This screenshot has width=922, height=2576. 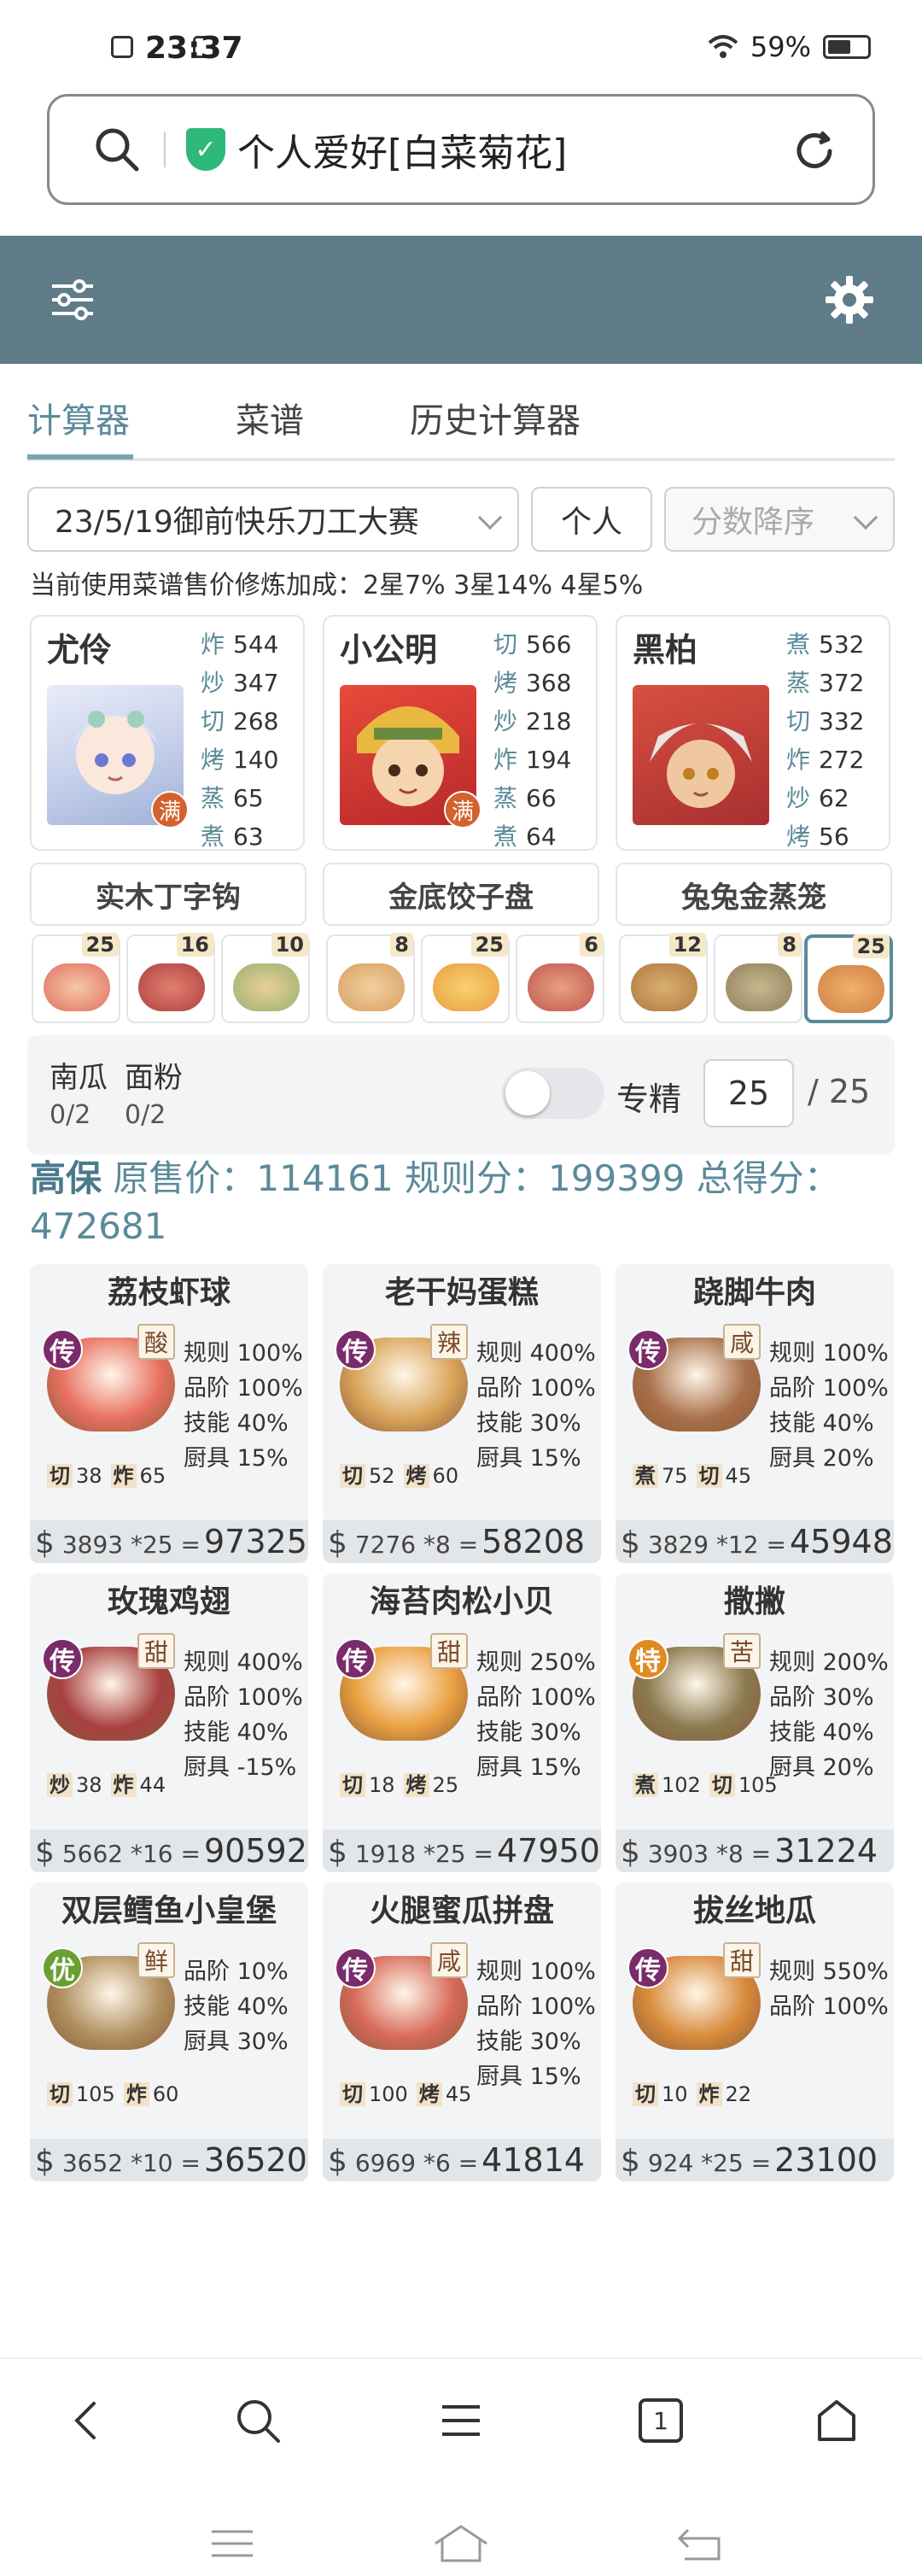 What do you see at coordinates (681, 1785) in the screenshot?
I see `skill-value: 102` at bounding box center [681, 1785].